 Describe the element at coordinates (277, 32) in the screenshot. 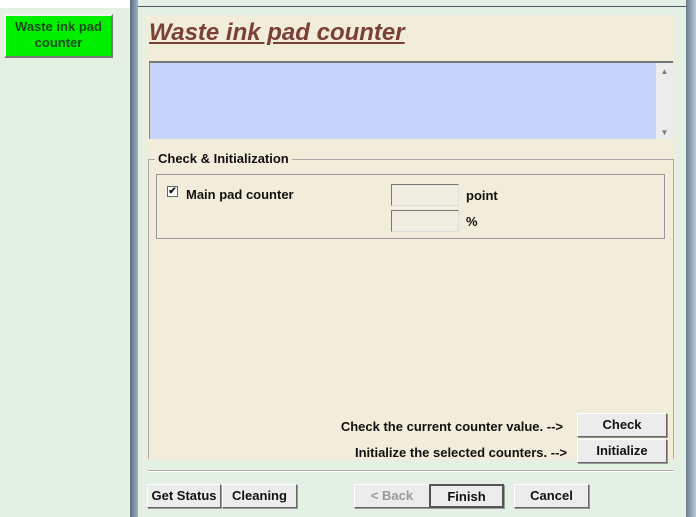

I see `page-title: Waste ink pad counter` at that location.